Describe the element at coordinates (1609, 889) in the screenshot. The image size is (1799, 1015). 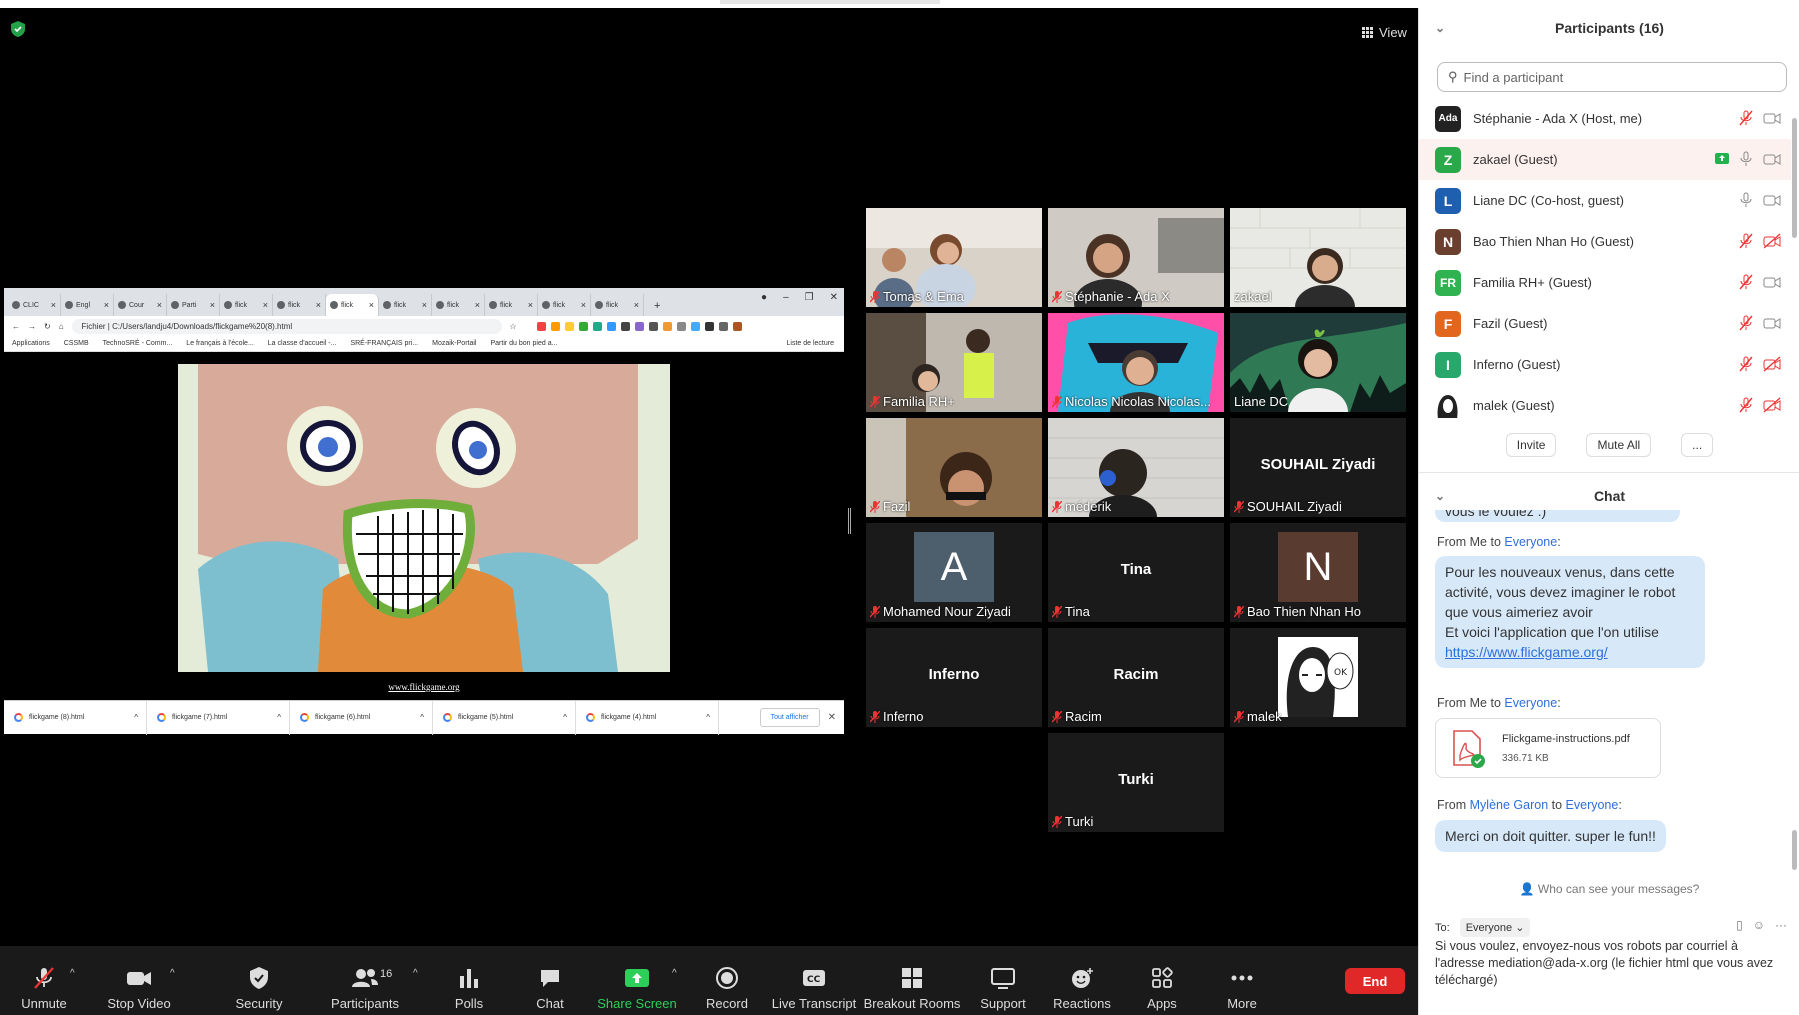
I see `who-can-see-messages-link: 👤 Who can see your messages?` at that location.